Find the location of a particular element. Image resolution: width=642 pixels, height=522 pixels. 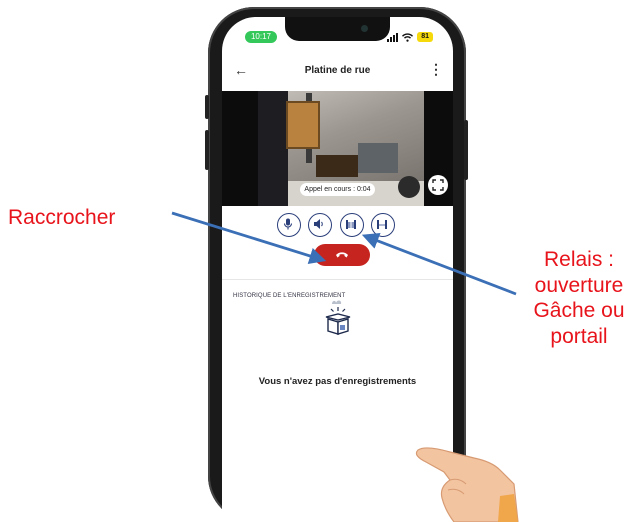

arrow-to-hangup is located at coordinates (249, 238).